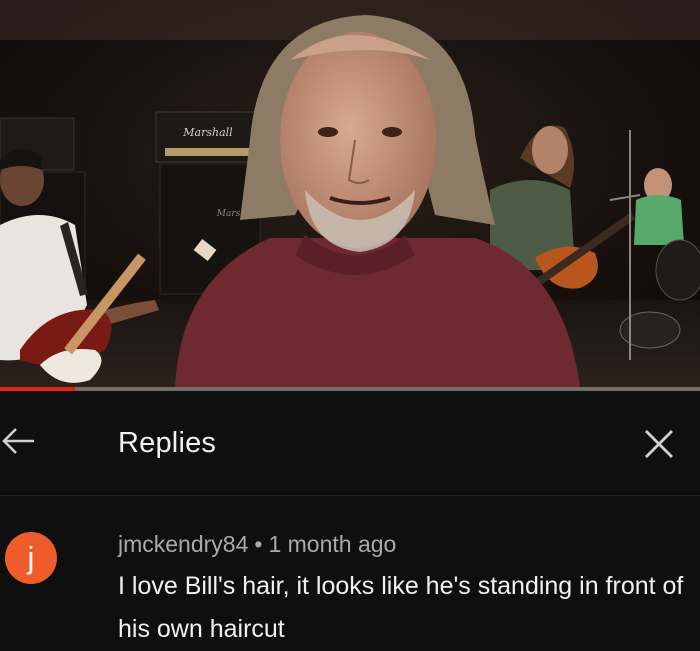  What do you see at coordinates (332, 544) in the screenshot?
I see `comment-time: 1 month ago` at bounding box center [332, 544].